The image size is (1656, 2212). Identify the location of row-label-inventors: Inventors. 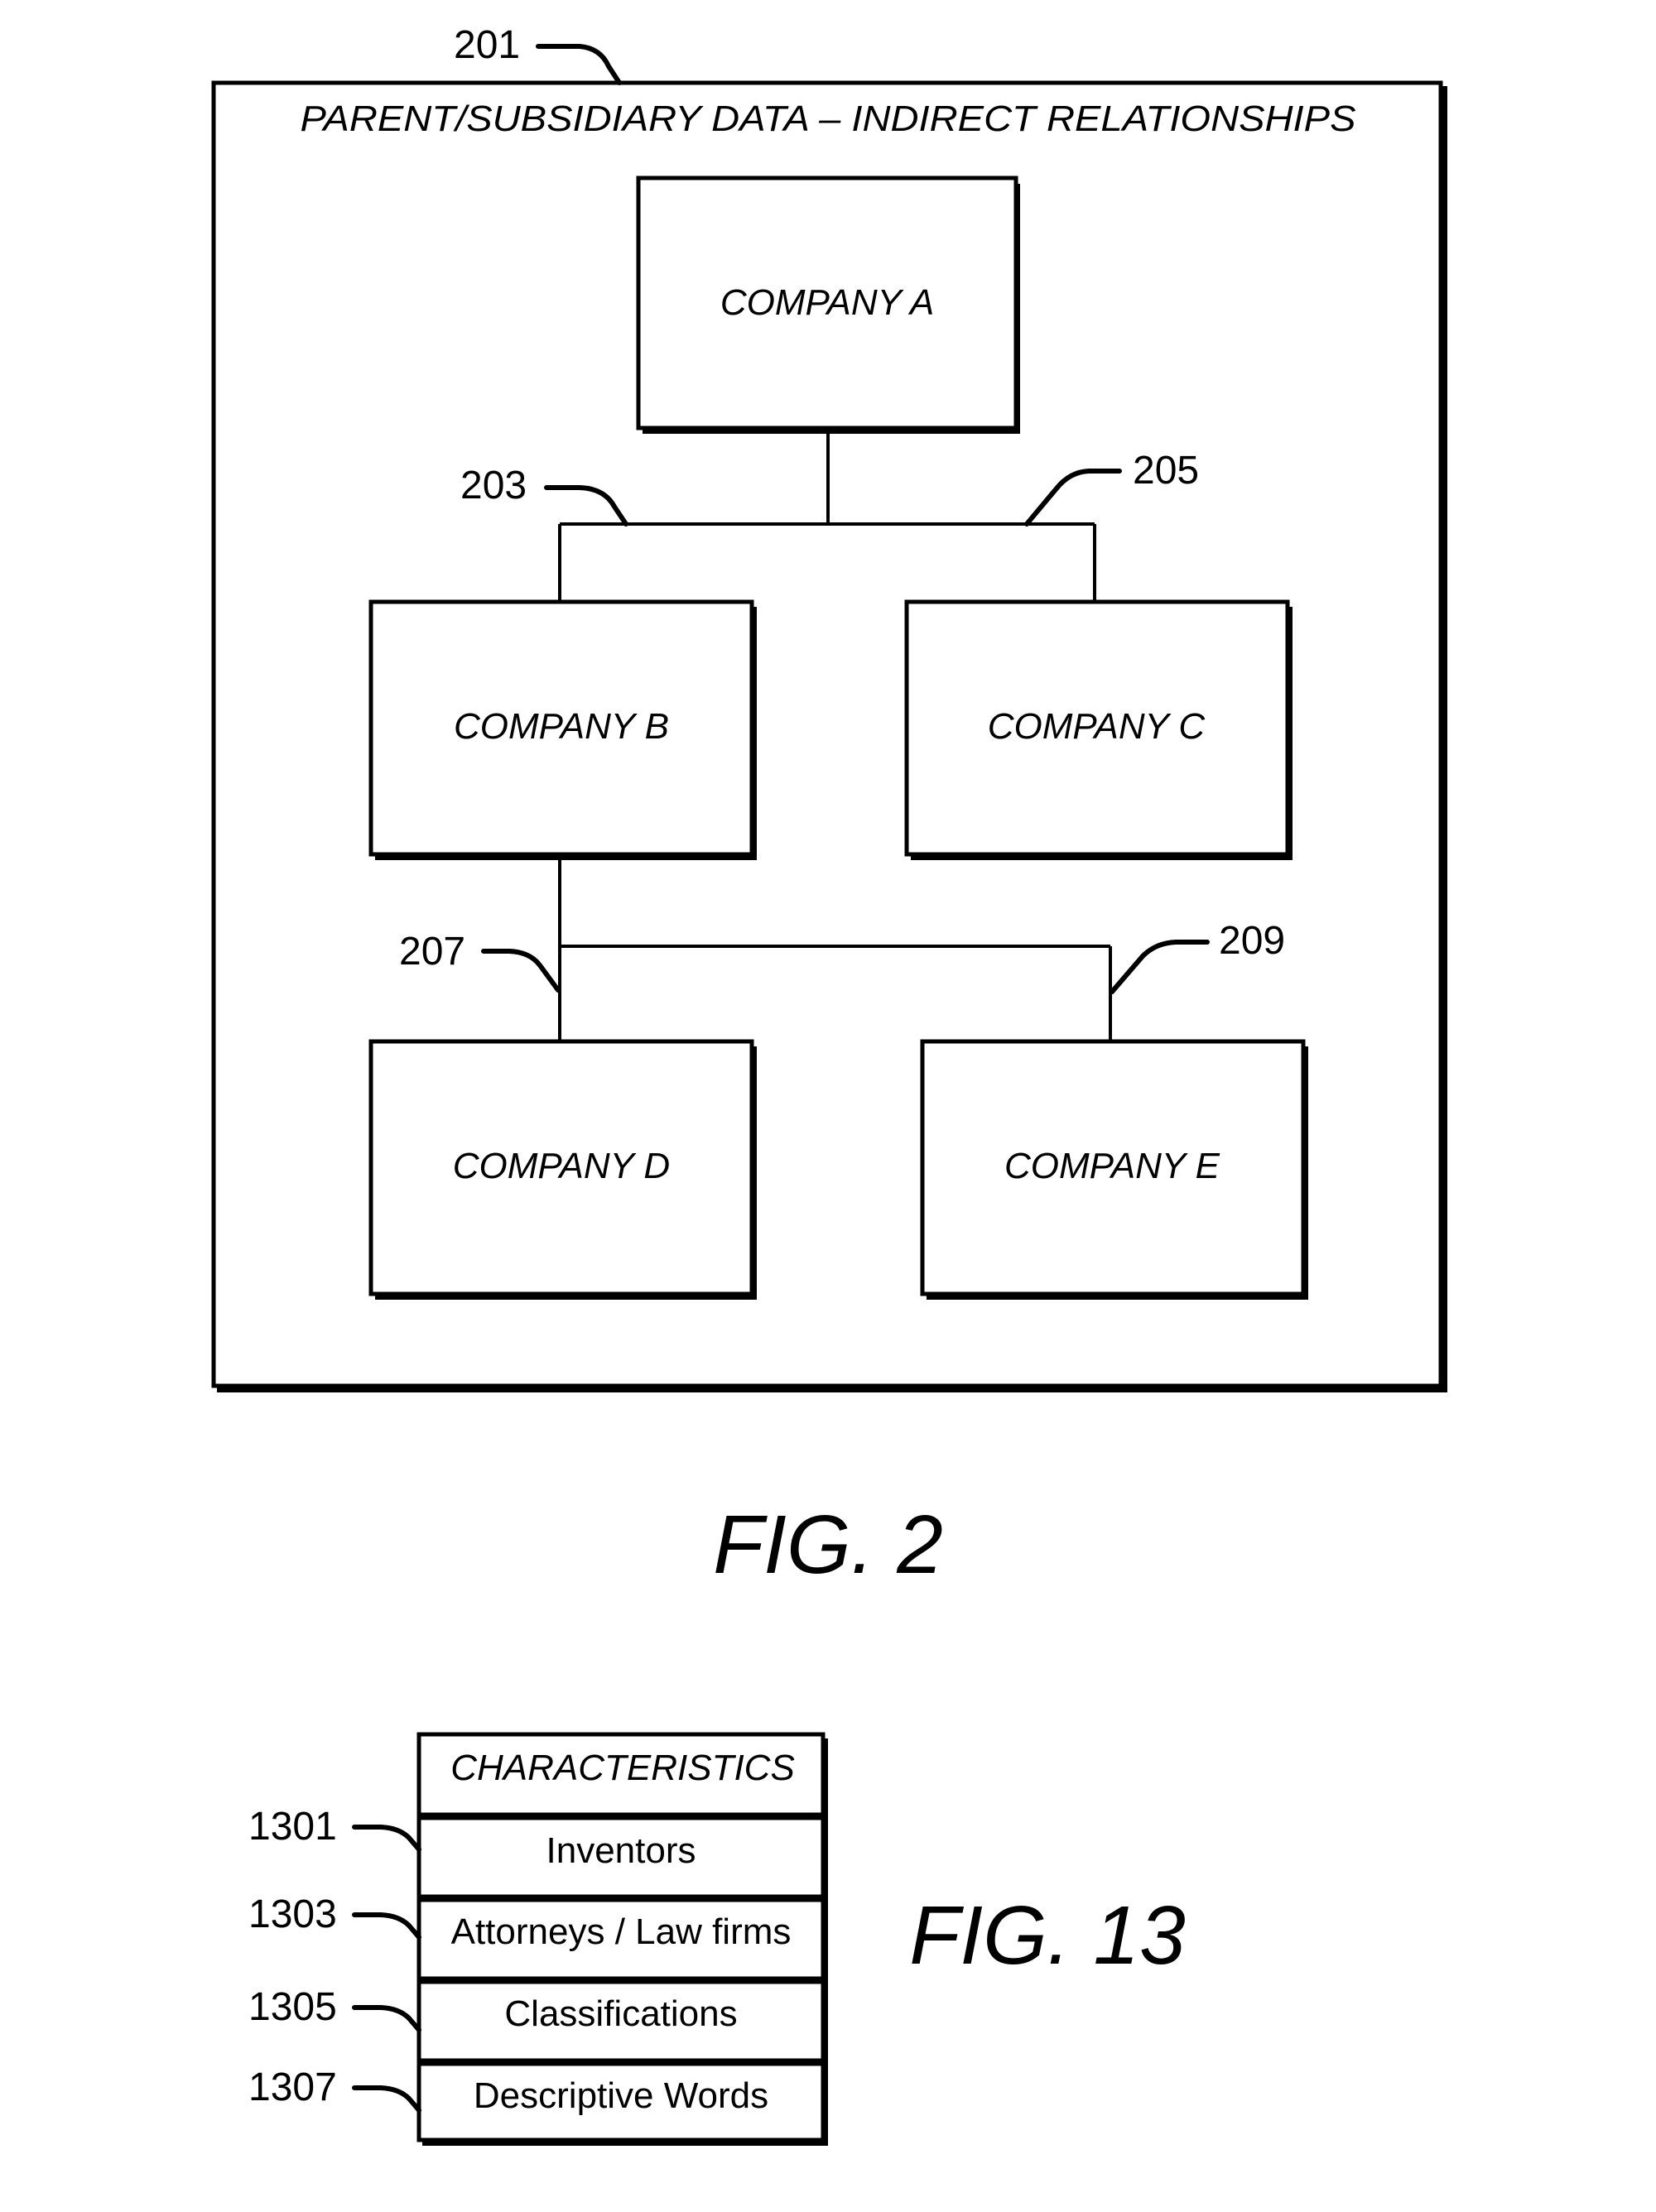
(621, 1851).